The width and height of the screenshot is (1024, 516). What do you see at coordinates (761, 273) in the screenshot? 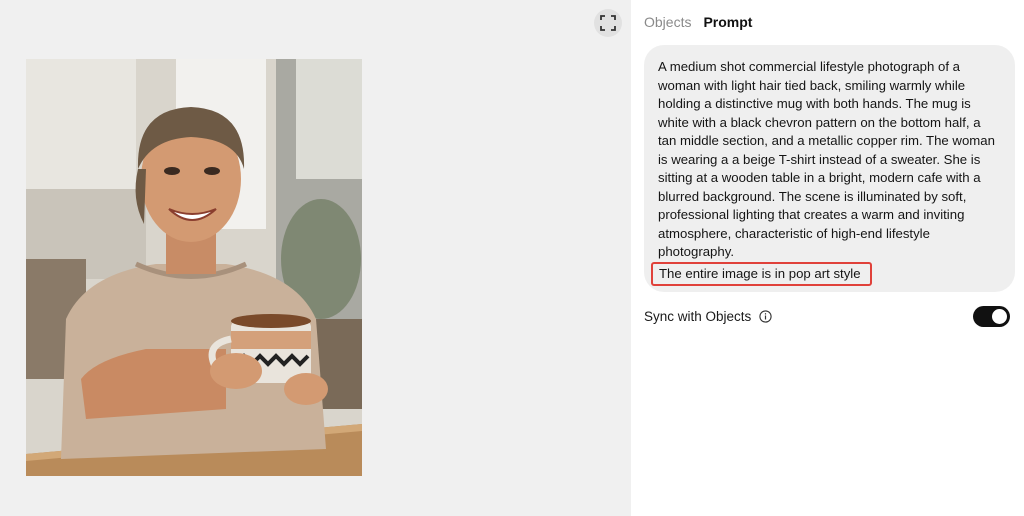
I see `prompt-highlighted-line: The entire image is in pop art style` at bounding box center [761, 273].